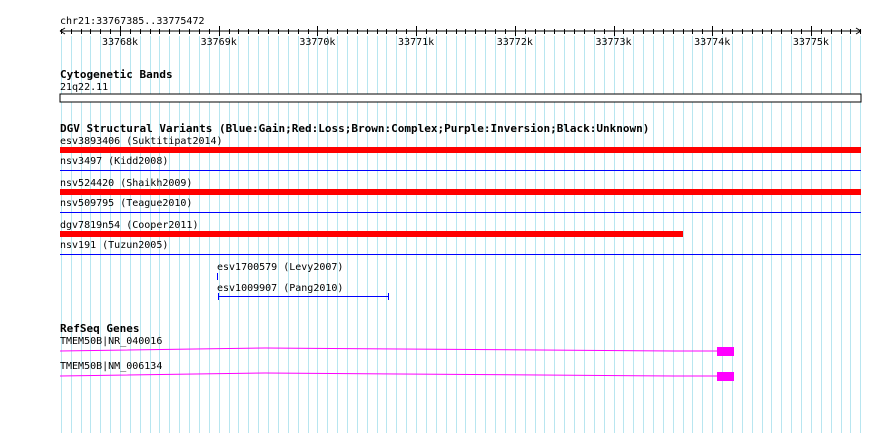 Image resolution: width=890 pixels, height=433 pixels. I want to click on ruler-location: chr21:33767385..33775472, so click(132, 21).